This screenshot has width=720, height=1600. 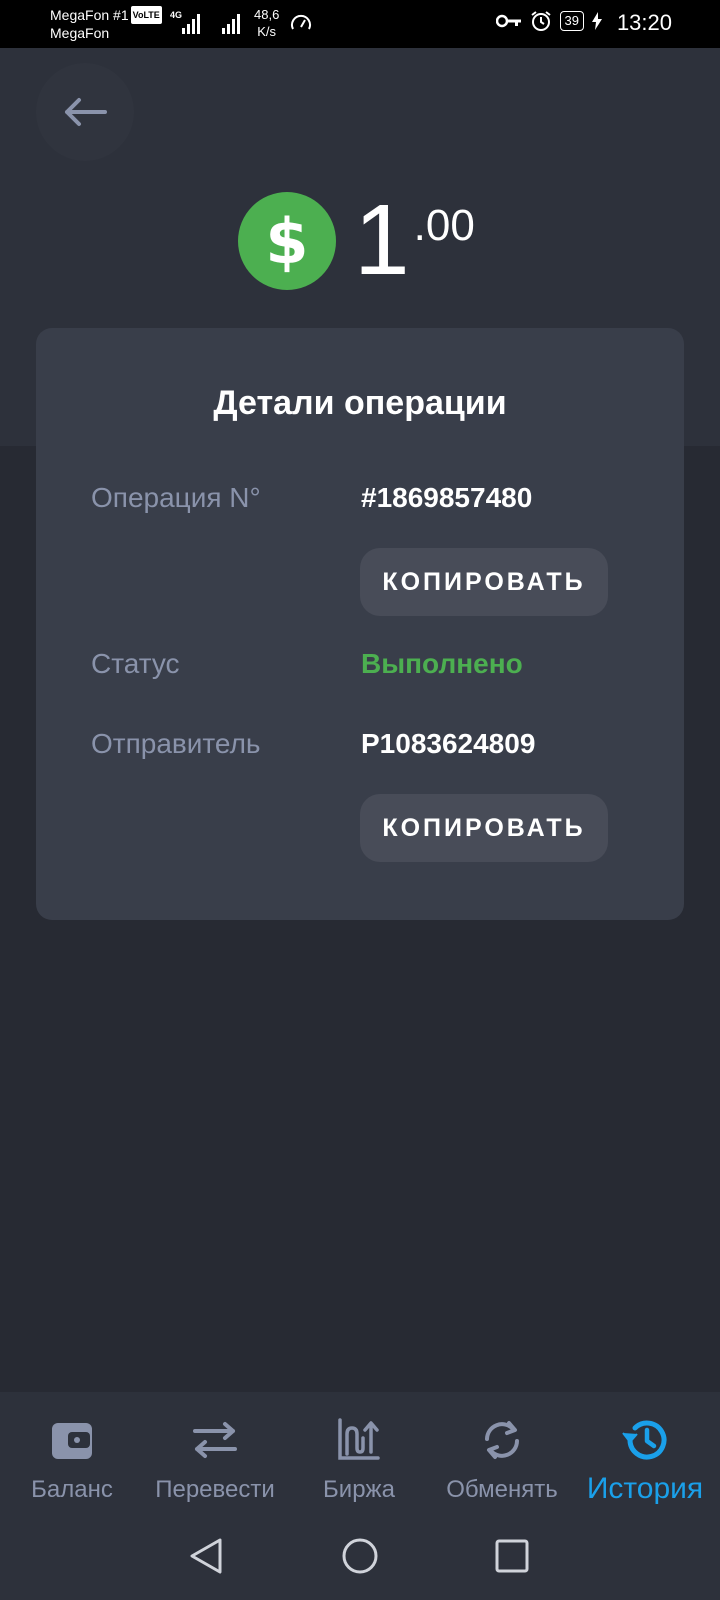 What do you see at coordinates (301, 25) in the screenshot?
I see `speedometer-icon` at bounding box center [301, 25].